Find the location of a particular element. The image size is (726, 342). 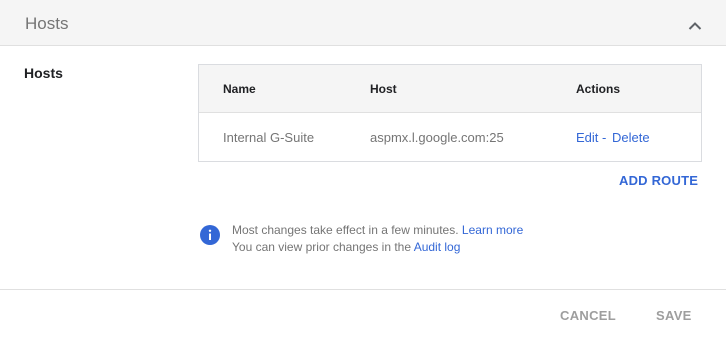

delete-link: Delete is located at coordinates (631, 137).